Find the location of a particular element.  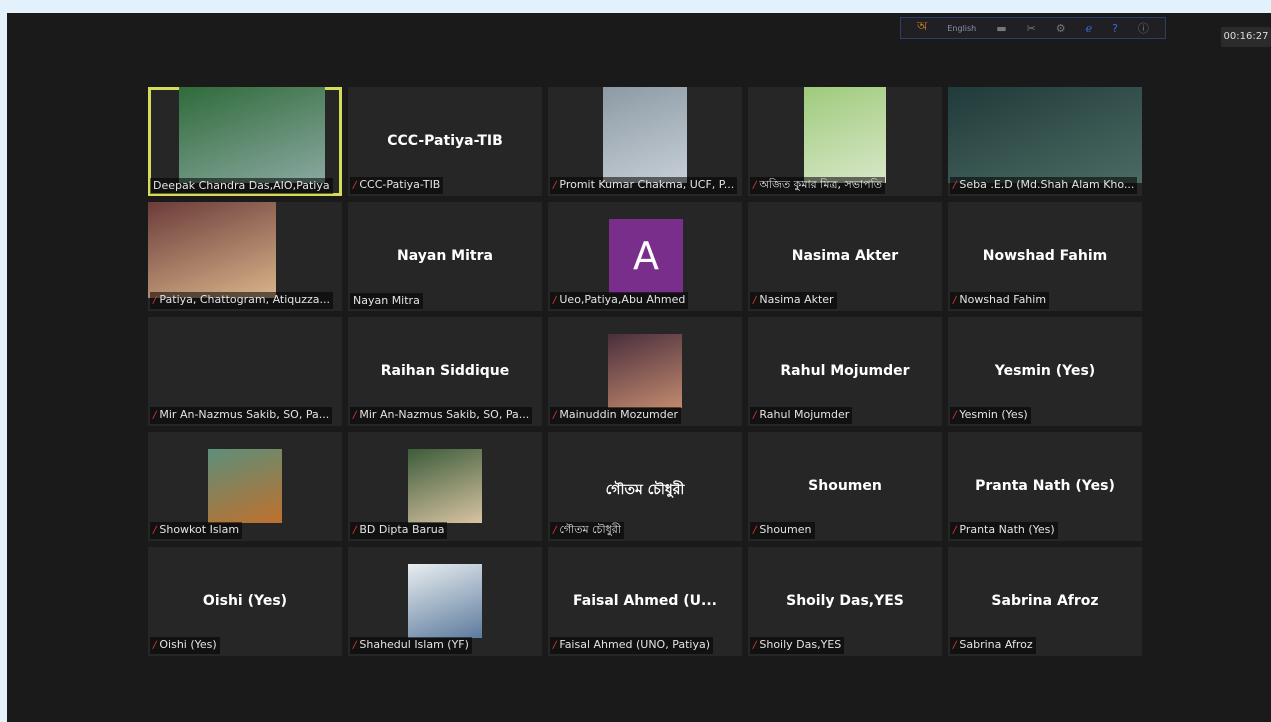

participant-name-label: ∕ Faisal Ahmed (UNO, Patiya) is located at coordinates (631, 645).